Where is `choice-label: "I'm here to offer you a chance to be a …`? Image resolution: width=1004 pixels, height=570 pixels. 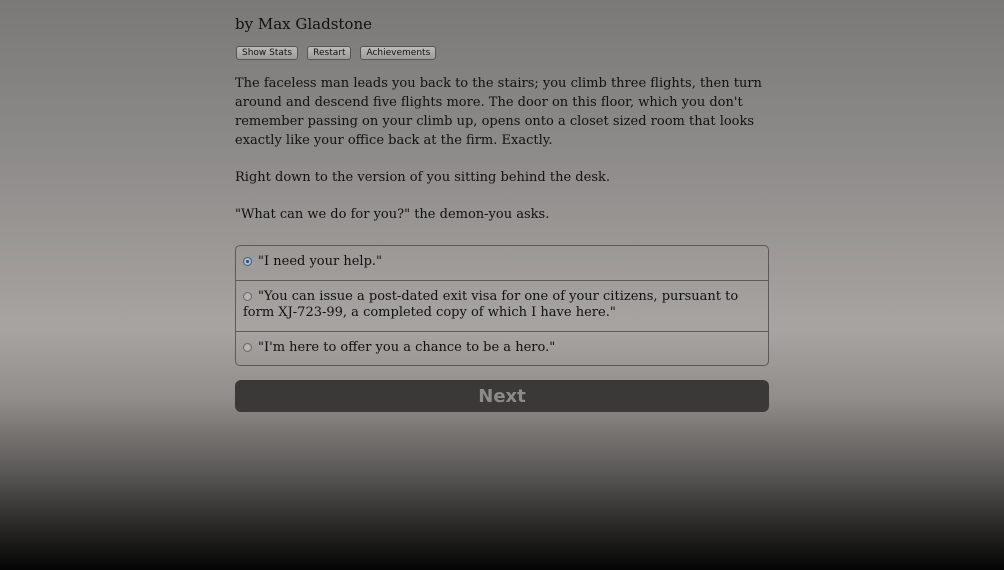
choice-label: "I'm here to offer you a chance to be a … is located at coordinates (407, 347).